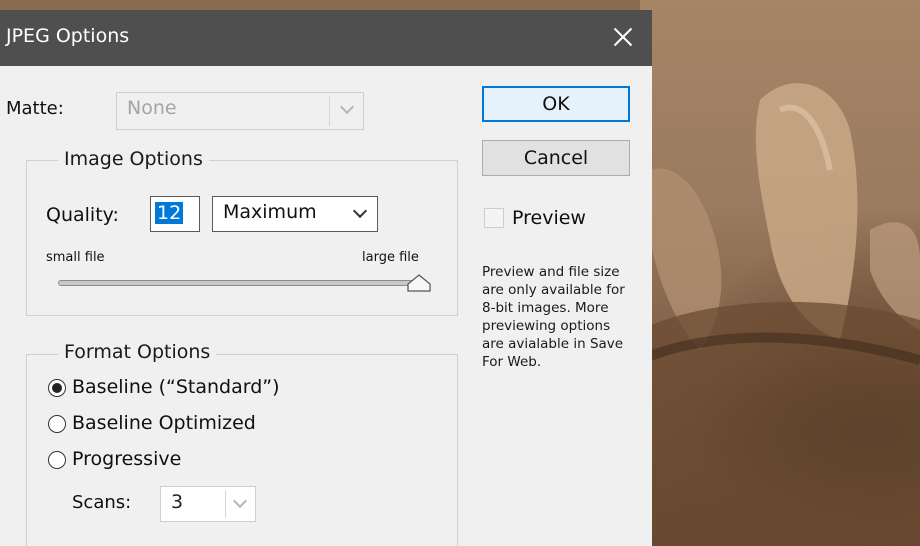 The width and height of the screenshot is (920, 546). Describe the element at coordinates (133, 159) in the screenshot. I see `image-options-legend: Image Options` at that location.